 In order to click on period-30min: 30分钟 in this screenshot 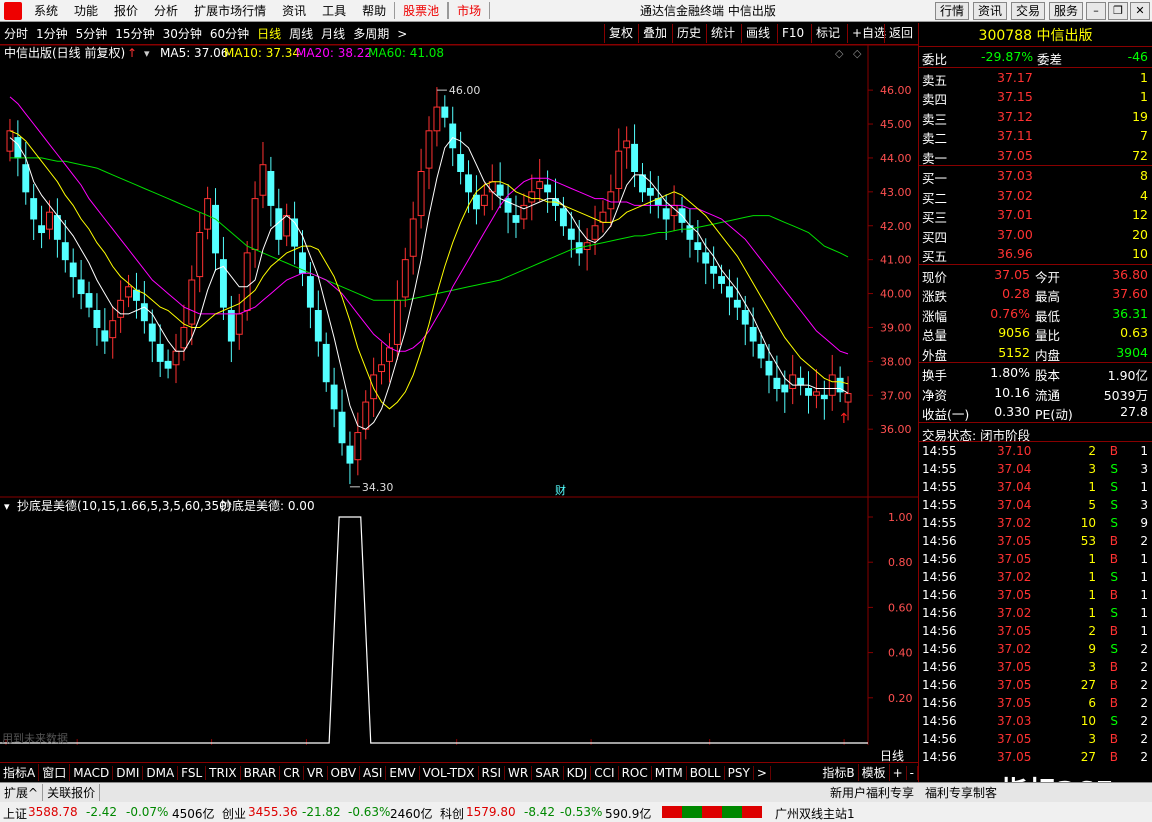, I will do `click(182, 33)`.